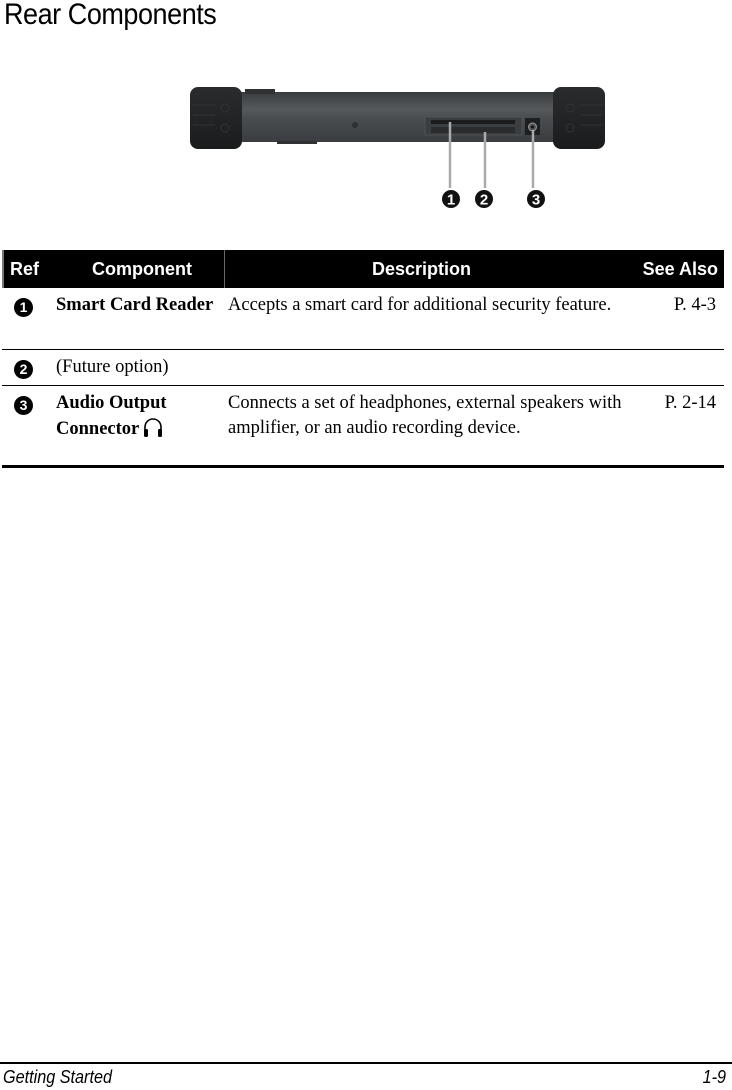 This screenshot has height=1090, width=732. What do you see at coordinates (153, 431) in the screenshot?
I see `headphones-icon` at bounding box center [153, 431].